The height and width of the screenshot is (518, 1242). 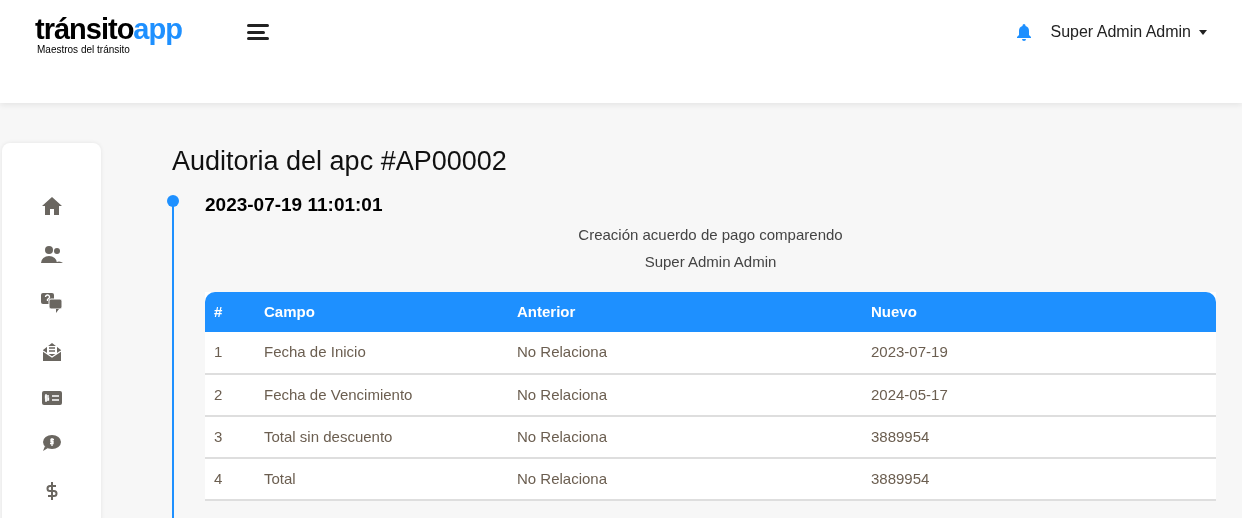 I want to click on logo-accent-text: app, so click(x=157, y=29).